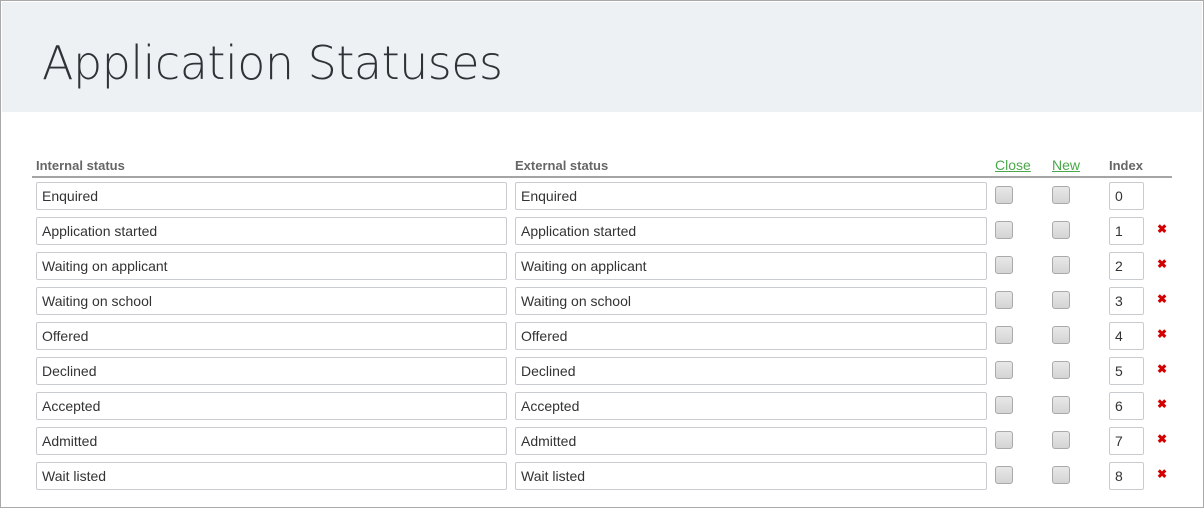  I want to click on column-header-close-link: Close, so click(1013, 165).